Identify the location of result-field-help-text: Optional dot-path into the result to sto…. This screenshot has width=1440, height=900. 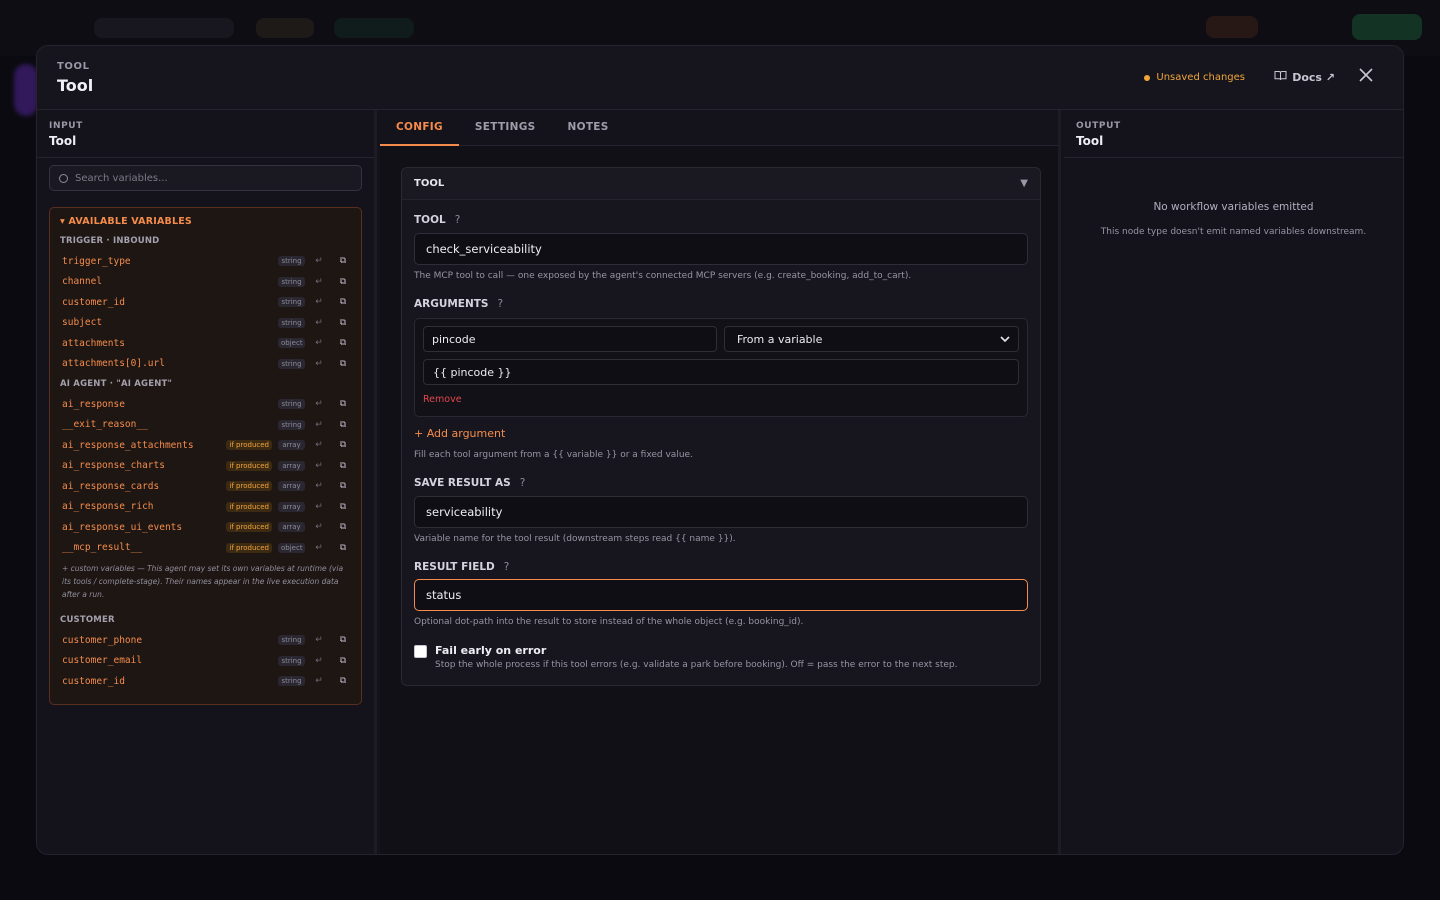
(609, 622).